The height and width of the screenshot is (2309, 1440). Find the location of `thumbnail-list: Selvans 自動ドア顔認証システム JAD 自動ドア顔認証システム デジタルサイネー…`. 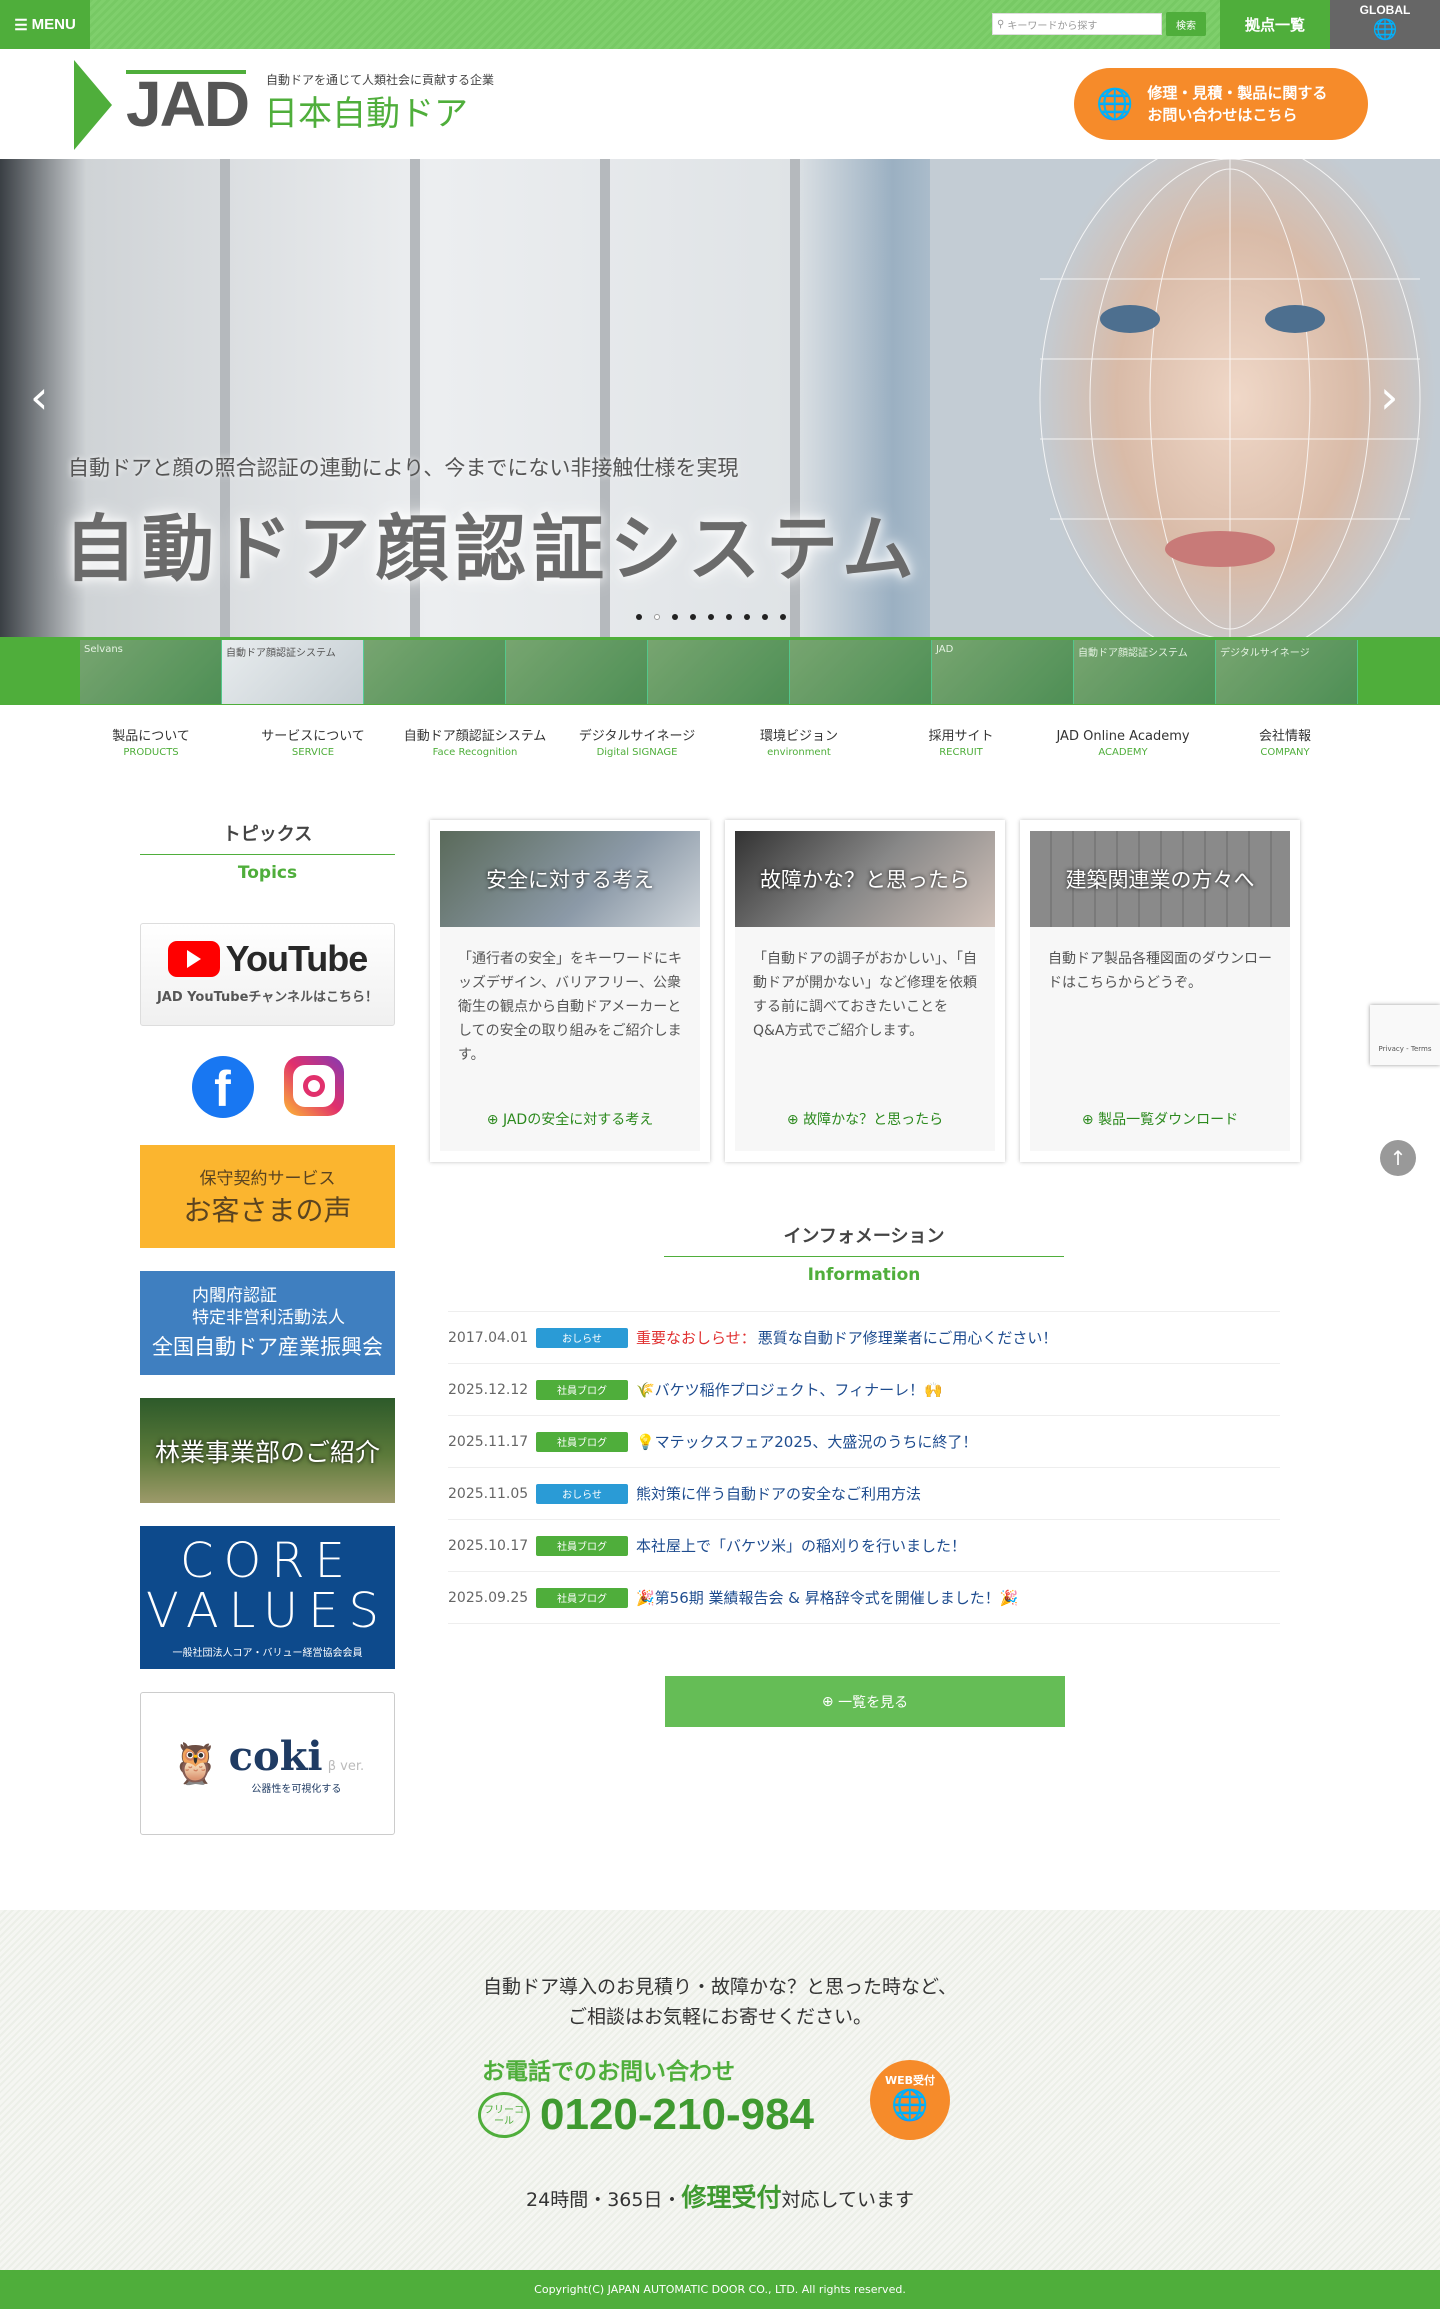

thumbnail-list: Selvans 自動ドア顔認証システム JAD 自動ドア顔認証システム デジタルサイネー… is located at coordinates (719, 672).